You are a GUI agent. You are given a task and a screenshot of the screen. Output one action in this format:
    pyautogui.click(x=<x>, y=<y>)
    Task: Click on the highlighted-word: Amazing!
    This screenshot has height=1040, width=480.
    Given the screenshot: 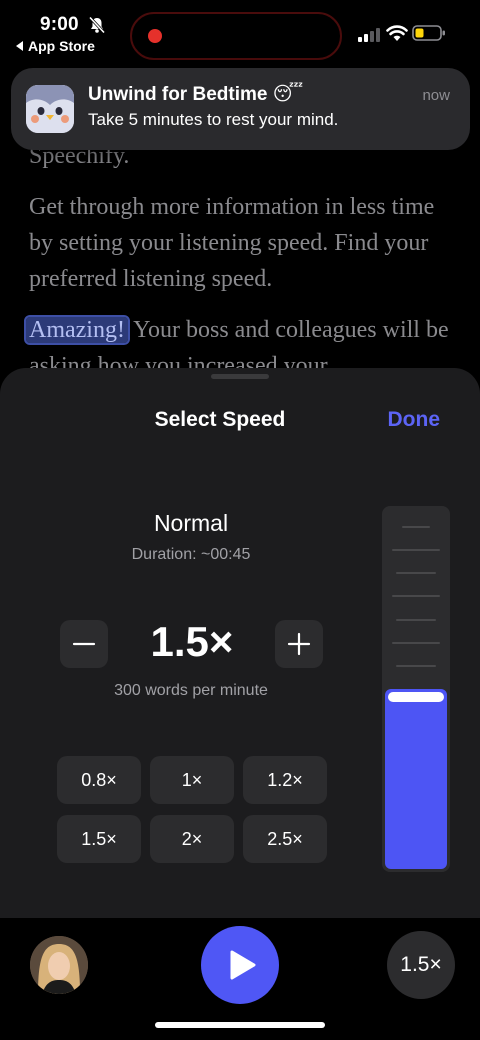 What is the action you would take?
    pyautogui.click(x=77, y=330)
    